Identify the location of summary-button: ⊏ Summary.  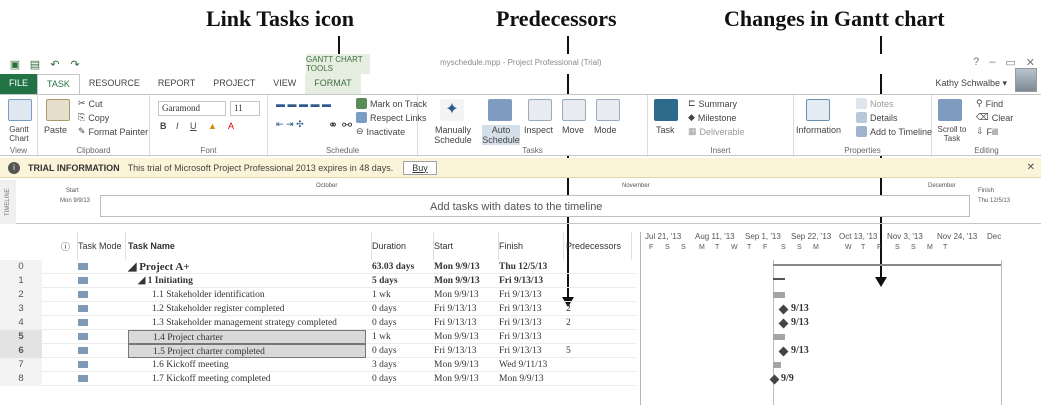
(712, 103).